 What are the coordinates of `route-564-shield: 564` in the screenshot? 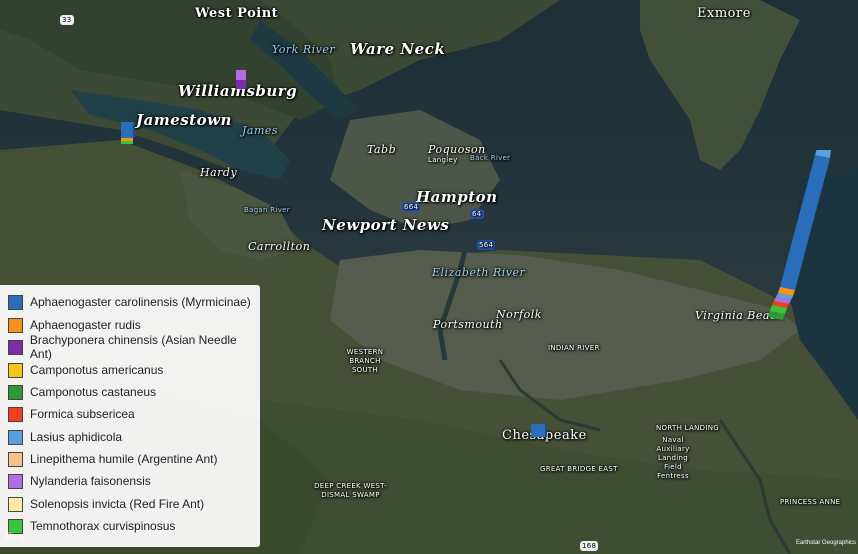 It's located at (486, 245).